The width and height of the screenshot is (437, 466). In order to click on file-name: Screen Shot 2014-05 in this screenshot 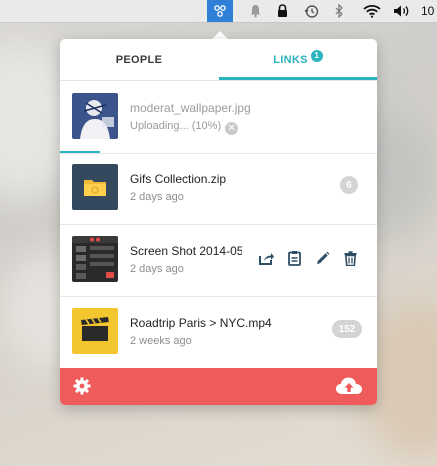, I will do `click(186, 251)`.